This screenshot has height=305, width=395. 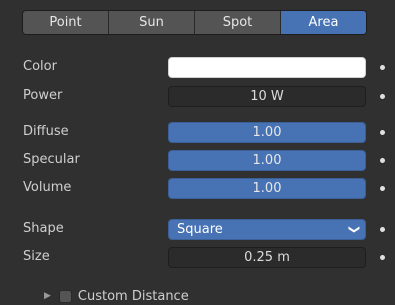 I want to click on color-keyframe-dot, so click(x=382, y=67).